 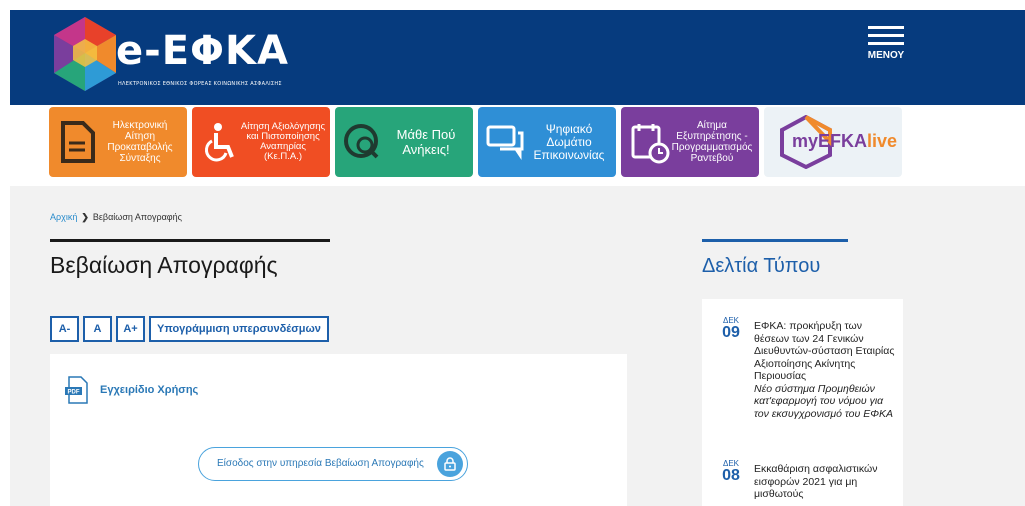 What do you see at coordinates (775, 240) in the screenshot?
I see `press-divider` at bounding box center [775, 240].